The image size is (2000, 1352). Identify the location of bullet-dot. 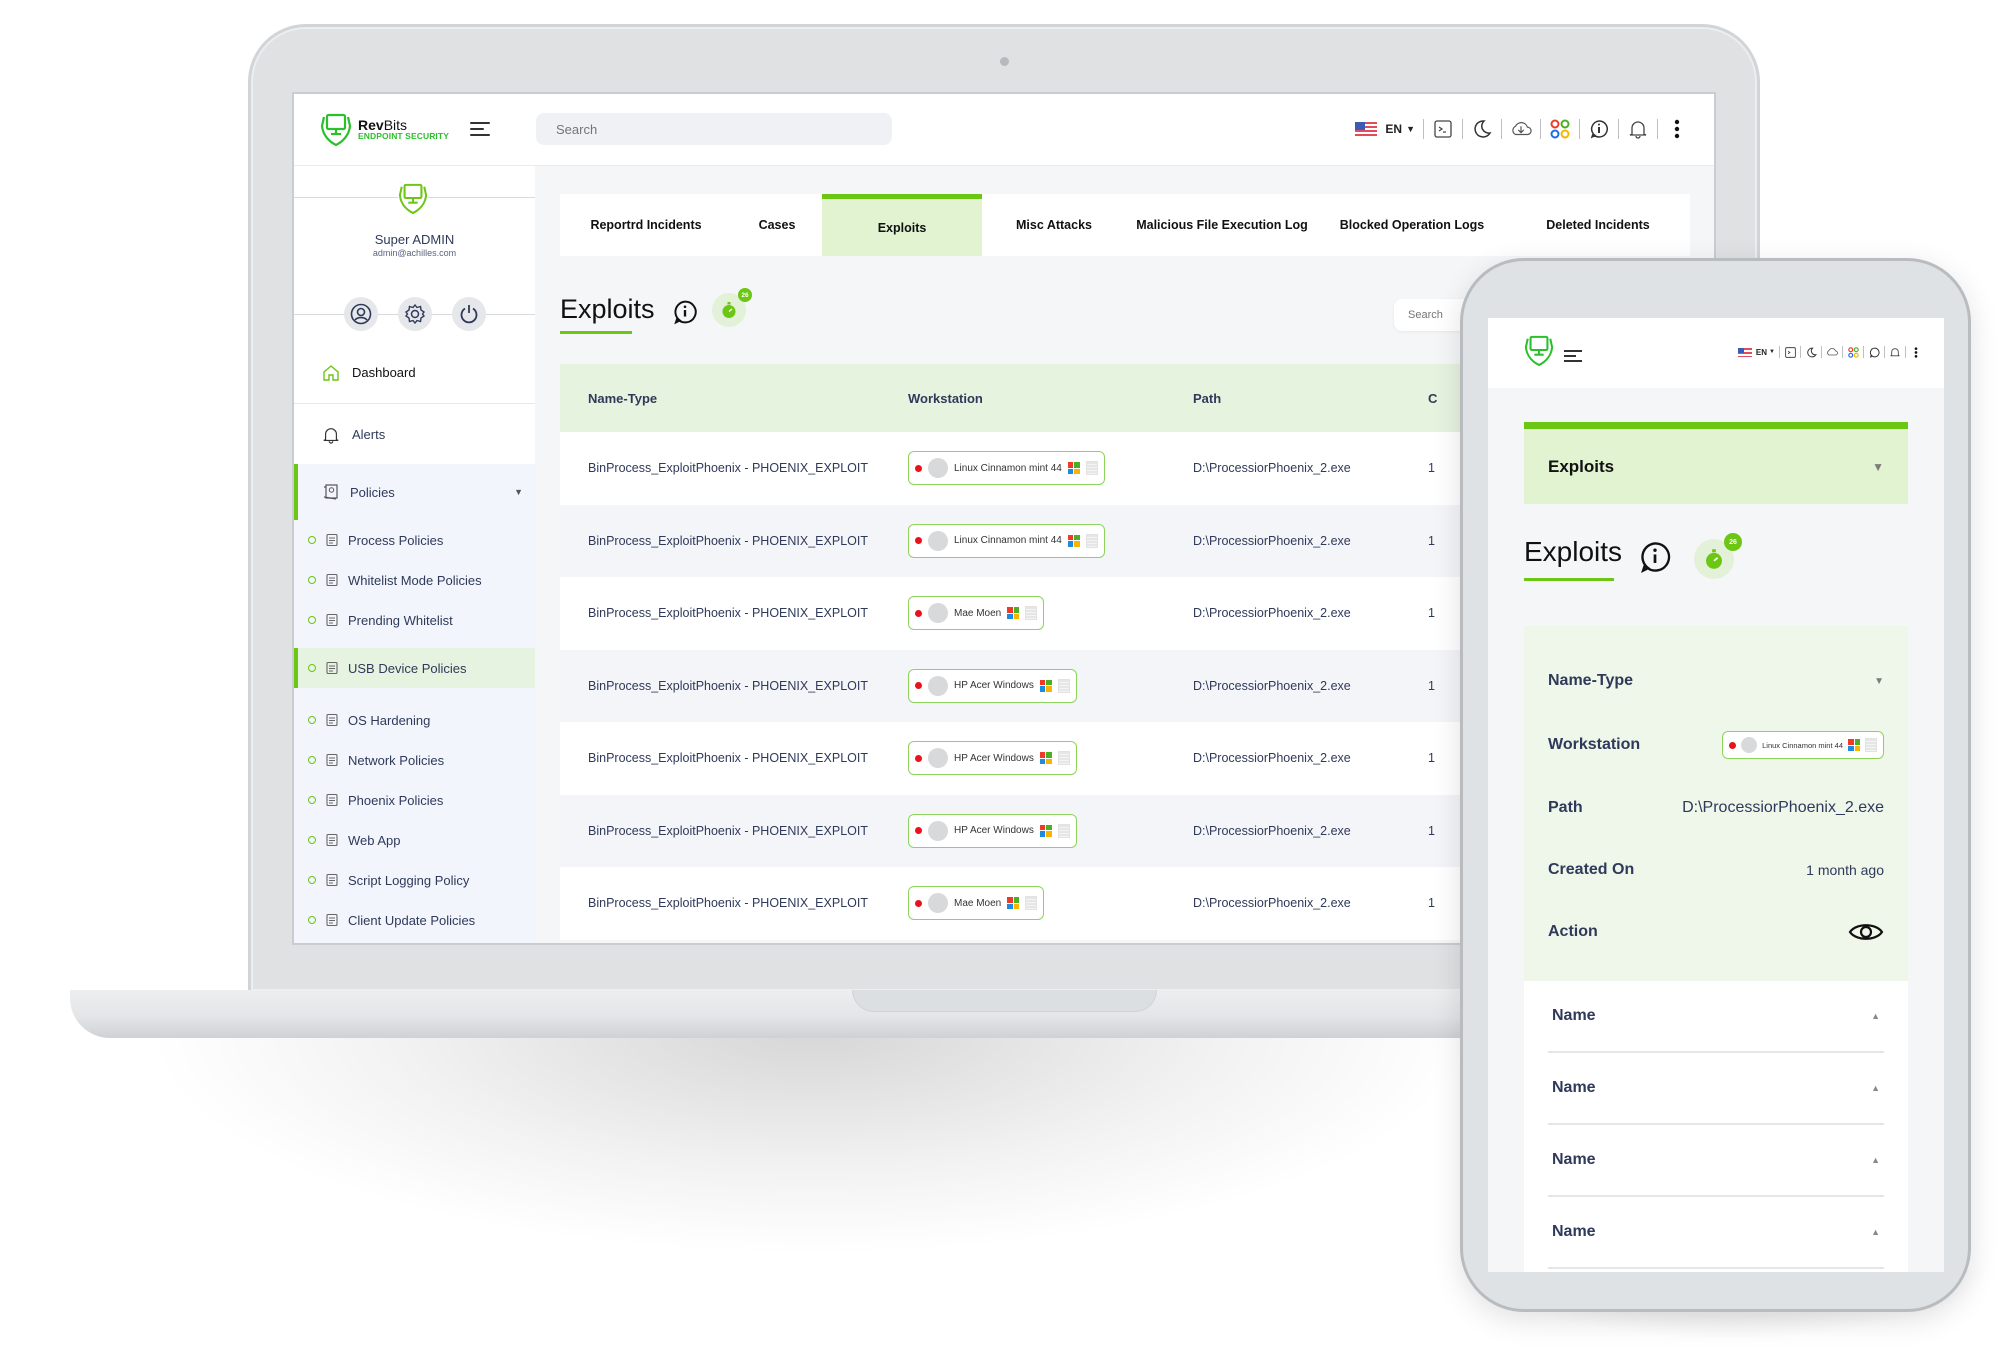
(312, 760).